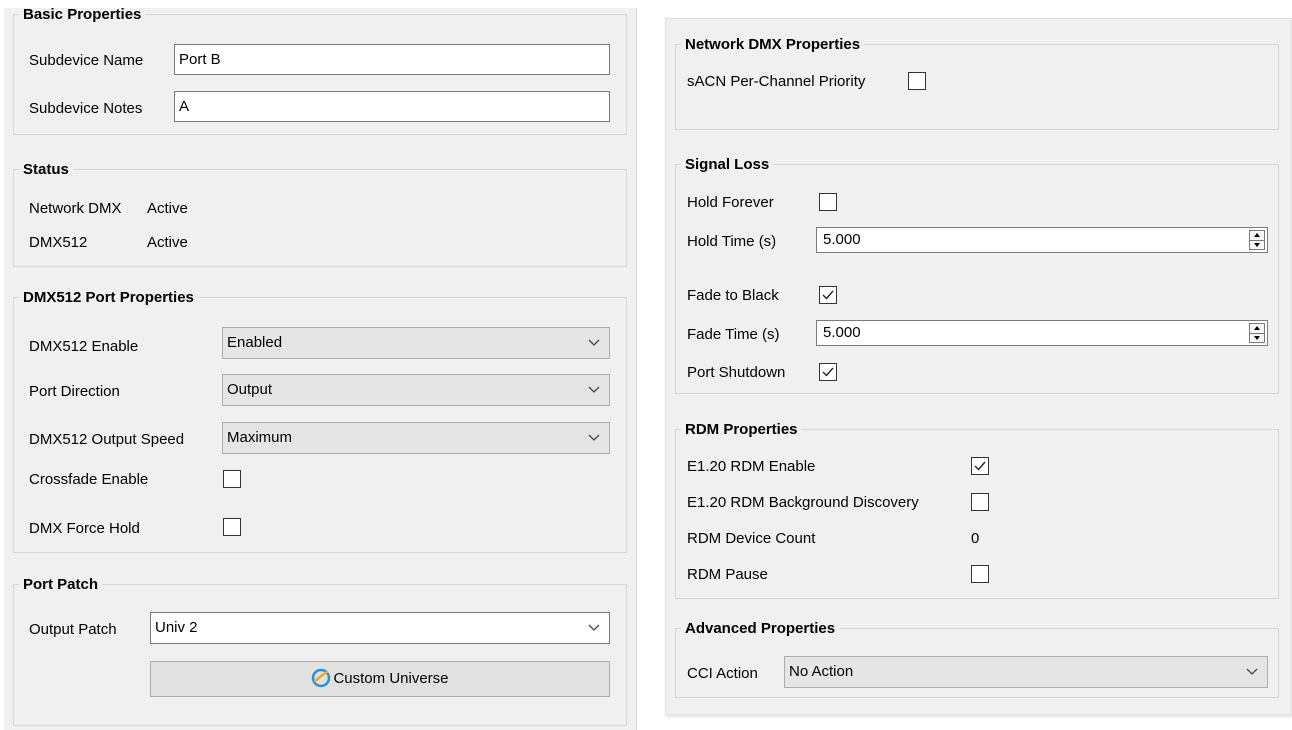 This screenshot has width=1292, height=730. I want to click on port-shutdown-checkbox, so click(828, 372).